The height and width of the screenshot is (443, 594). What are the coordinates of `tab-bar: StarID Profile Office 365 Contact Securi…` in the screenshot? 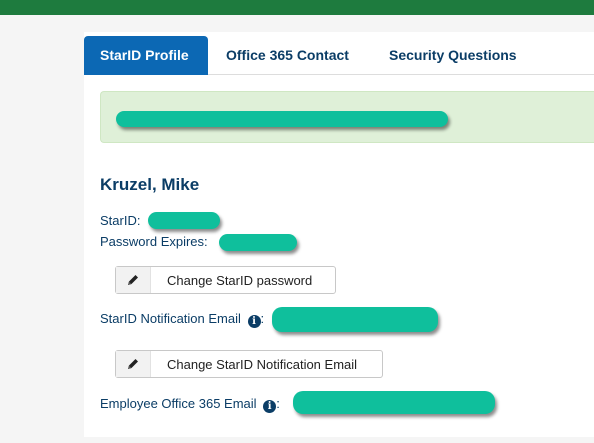 It's located at (339, 55).